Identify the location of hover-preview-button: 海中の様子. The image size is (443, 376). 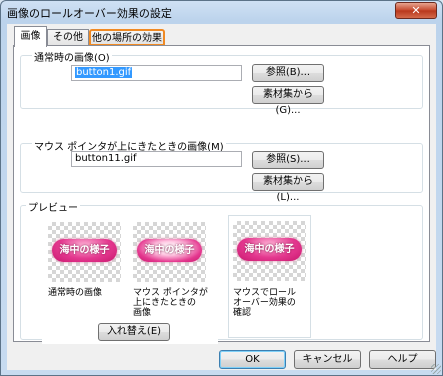
(169, 250).